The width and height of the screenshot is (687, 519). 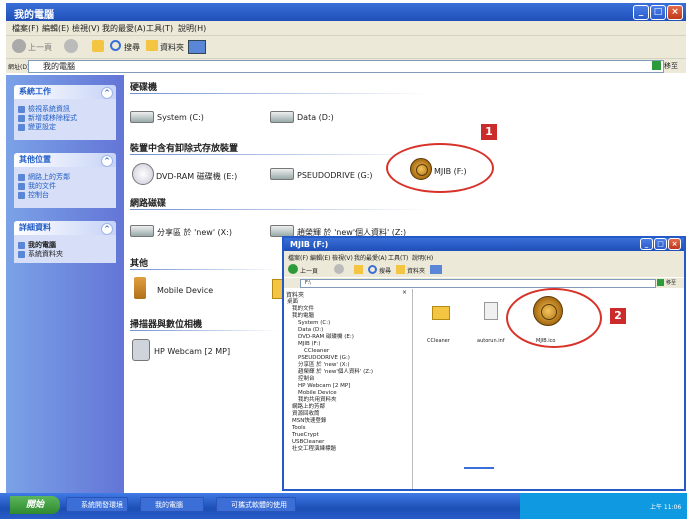 What do you see at coordinates (646, 244) in the screenshot?
I see `mjib-minimize-button: _` at bounding box center [646, 244].